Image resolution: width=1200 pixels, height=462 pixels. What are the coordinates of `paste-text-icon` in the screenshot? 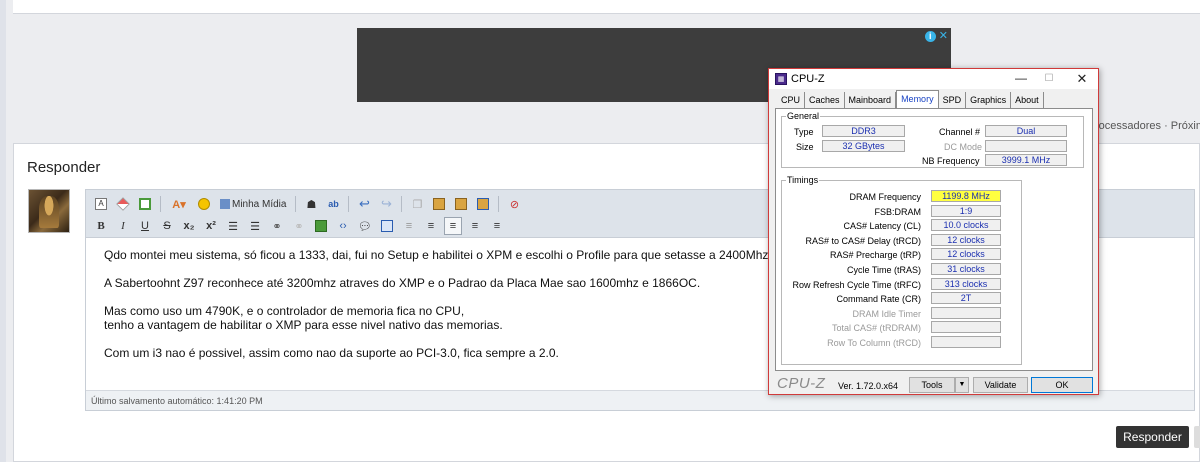 It's located at (461, 204).